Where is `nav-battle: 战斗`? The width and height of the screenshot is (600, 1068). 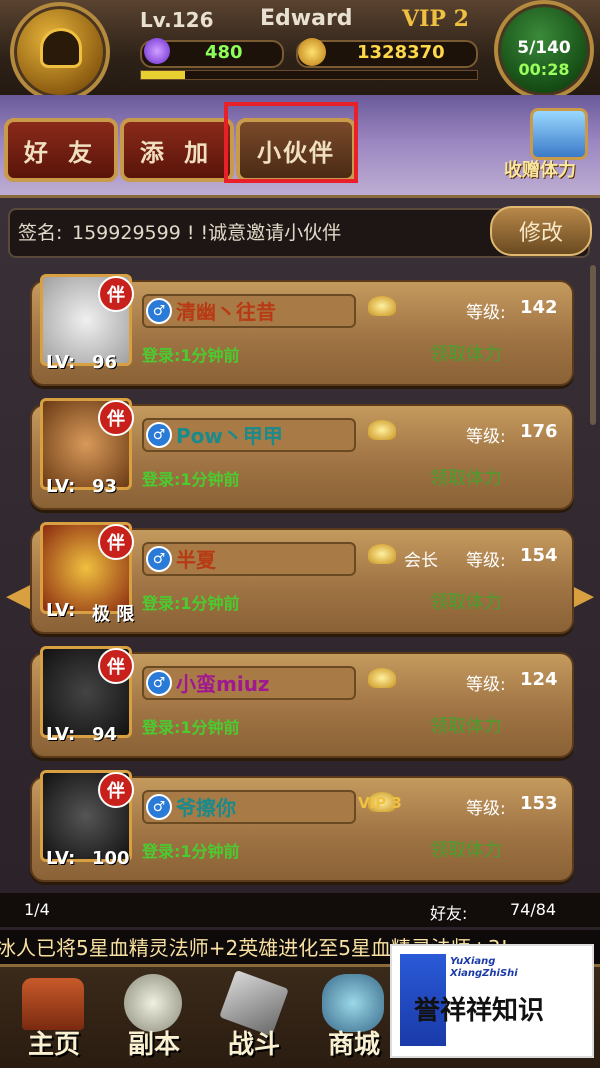 nav-battle: 战斗 is located at coordinates (254, 1014).